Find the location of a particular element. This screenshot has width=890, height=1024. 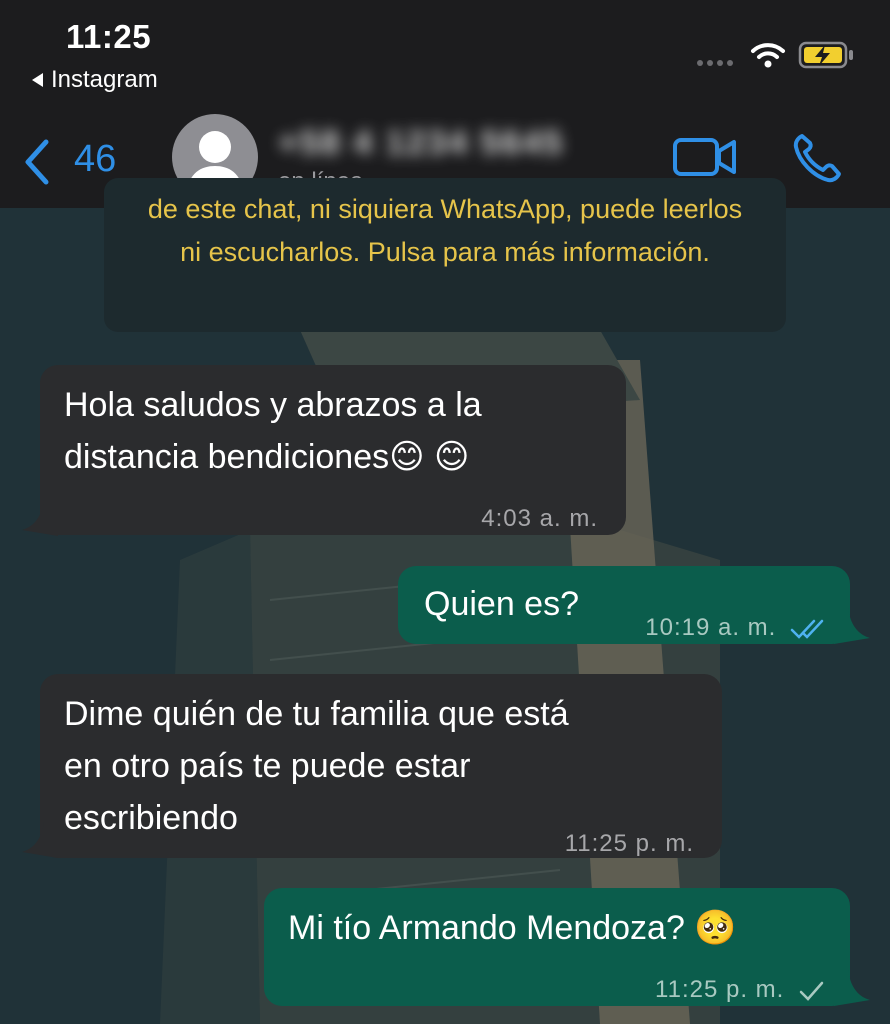

message-timestamp: 10:19 a. m. is located at coordinates (711, 627).